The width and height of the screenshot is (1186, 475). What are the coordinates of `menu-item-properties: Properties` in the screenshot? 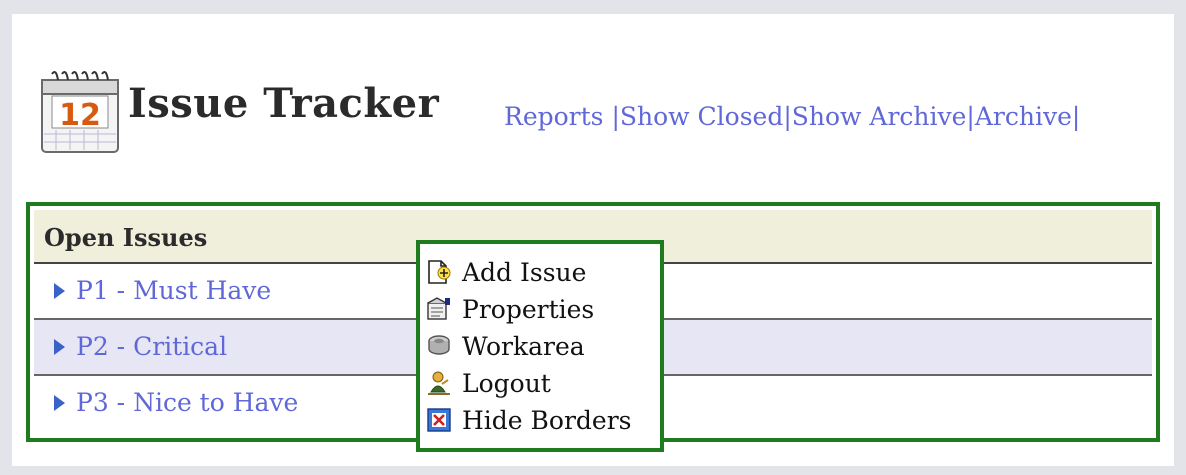 It's located at (541, 309).